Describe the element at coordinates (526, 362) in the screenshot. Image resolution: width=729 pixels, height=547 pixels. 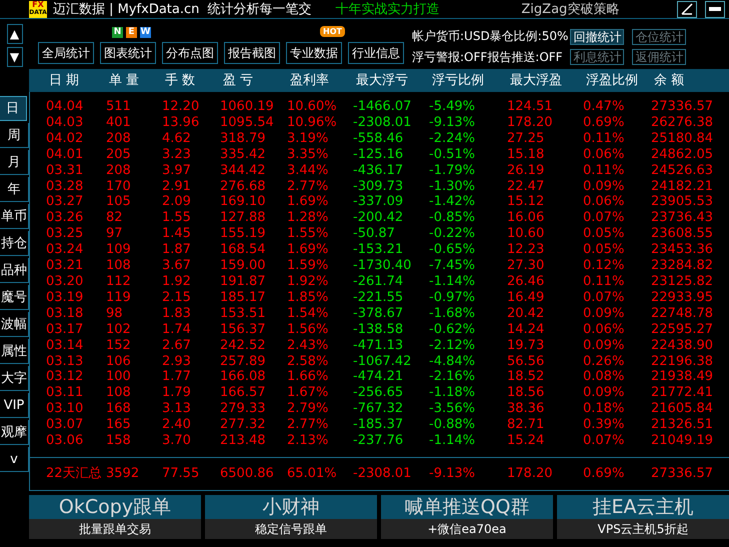
I see `table-cell-text: 56.56` at that location.